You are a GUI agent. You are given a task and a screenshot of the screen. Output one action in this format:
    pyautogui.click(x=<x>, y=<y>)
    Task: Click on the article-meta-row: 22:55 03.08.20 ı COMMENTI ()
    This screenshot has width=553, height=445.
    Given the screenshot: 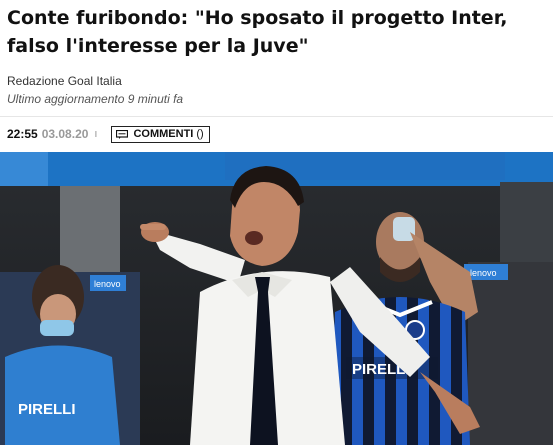 What is the action you would take?
    pyautogui.click(x=108, y=134)
    